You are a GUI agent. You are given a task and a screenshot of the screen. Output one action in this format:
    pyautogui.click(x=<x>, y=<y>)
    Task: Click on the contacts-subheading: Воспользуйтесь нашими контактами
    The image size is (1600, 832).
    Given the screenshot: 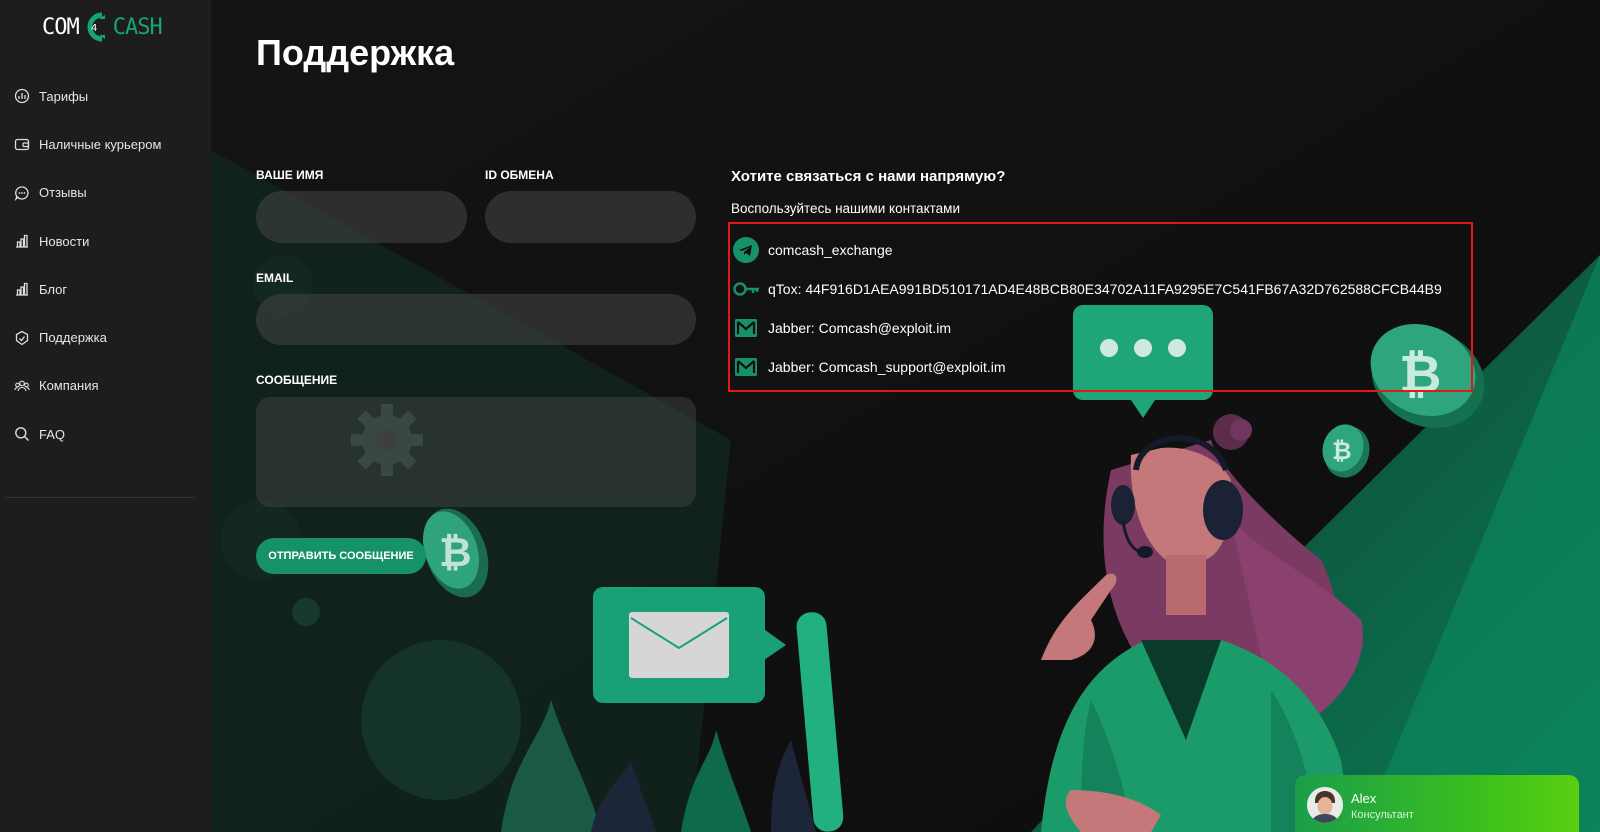 What is the action you would take?
    pyautogui.click(x=845, y=208)
    